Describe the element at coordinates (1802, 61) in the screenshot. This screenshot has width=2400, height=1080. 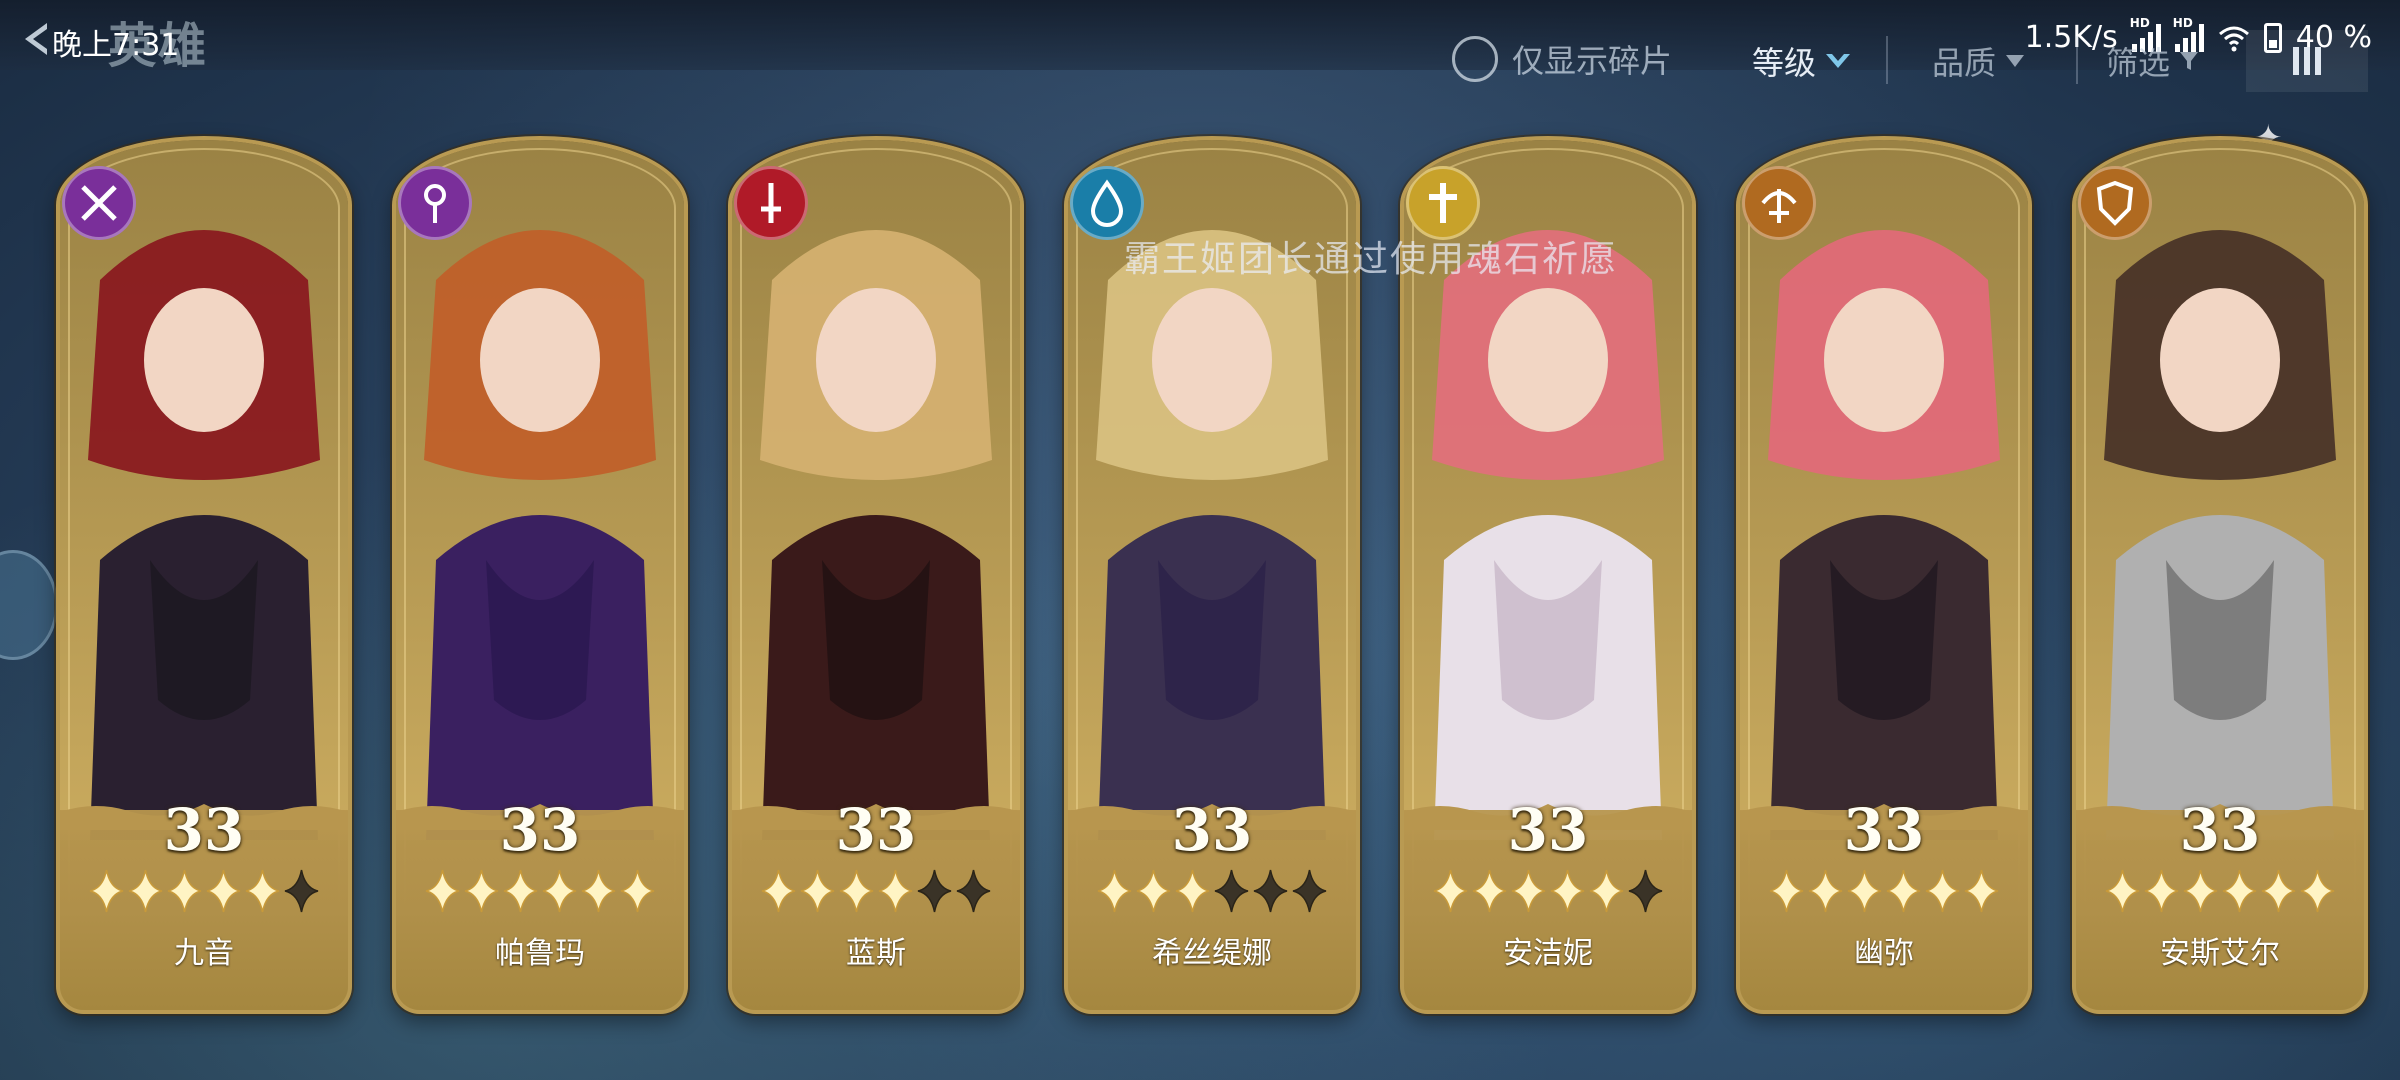
I see `sort-by-level-button: 等级` at that location.